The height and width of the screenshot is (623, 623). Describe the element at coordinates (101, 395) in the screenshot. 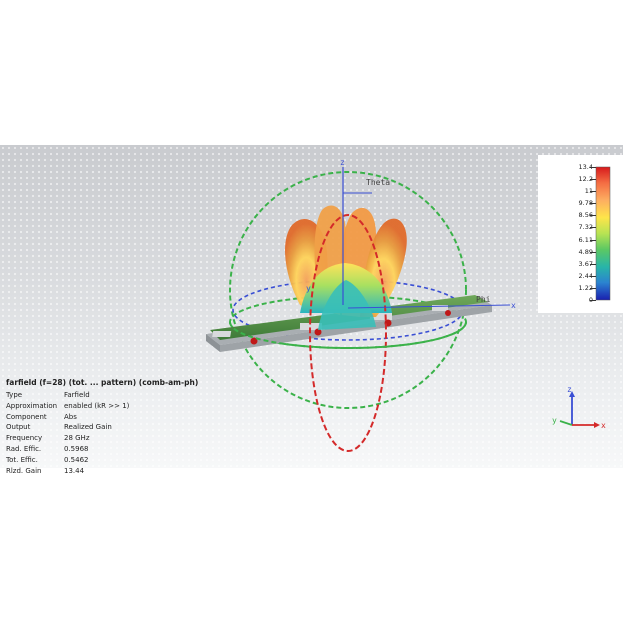

I see `info-row: Type Farfield` at that location.